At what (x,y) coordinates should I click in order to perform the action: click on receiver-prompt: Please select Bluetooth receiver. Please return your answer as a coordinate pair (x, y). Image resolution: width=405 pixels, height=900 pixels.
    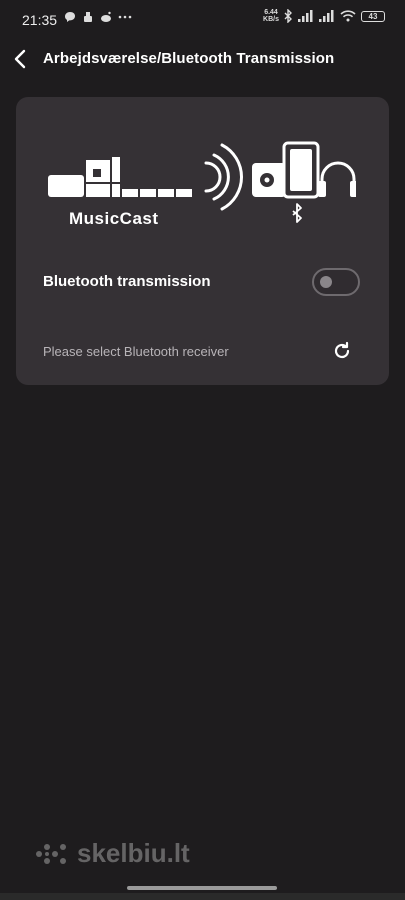
    Looking at the image, I should click on (136, 351).